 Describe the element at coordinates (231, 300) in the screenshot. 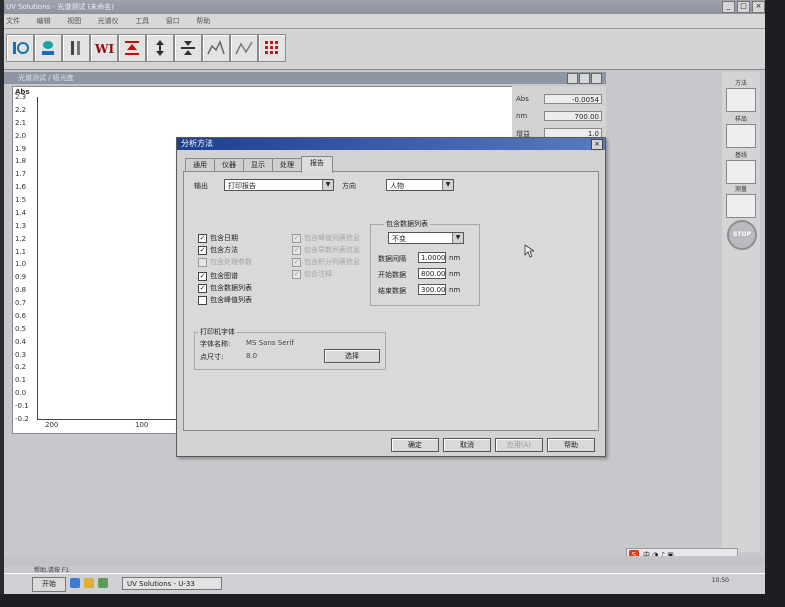

I see `checkbox-label: 包含峰值列表` at that location.